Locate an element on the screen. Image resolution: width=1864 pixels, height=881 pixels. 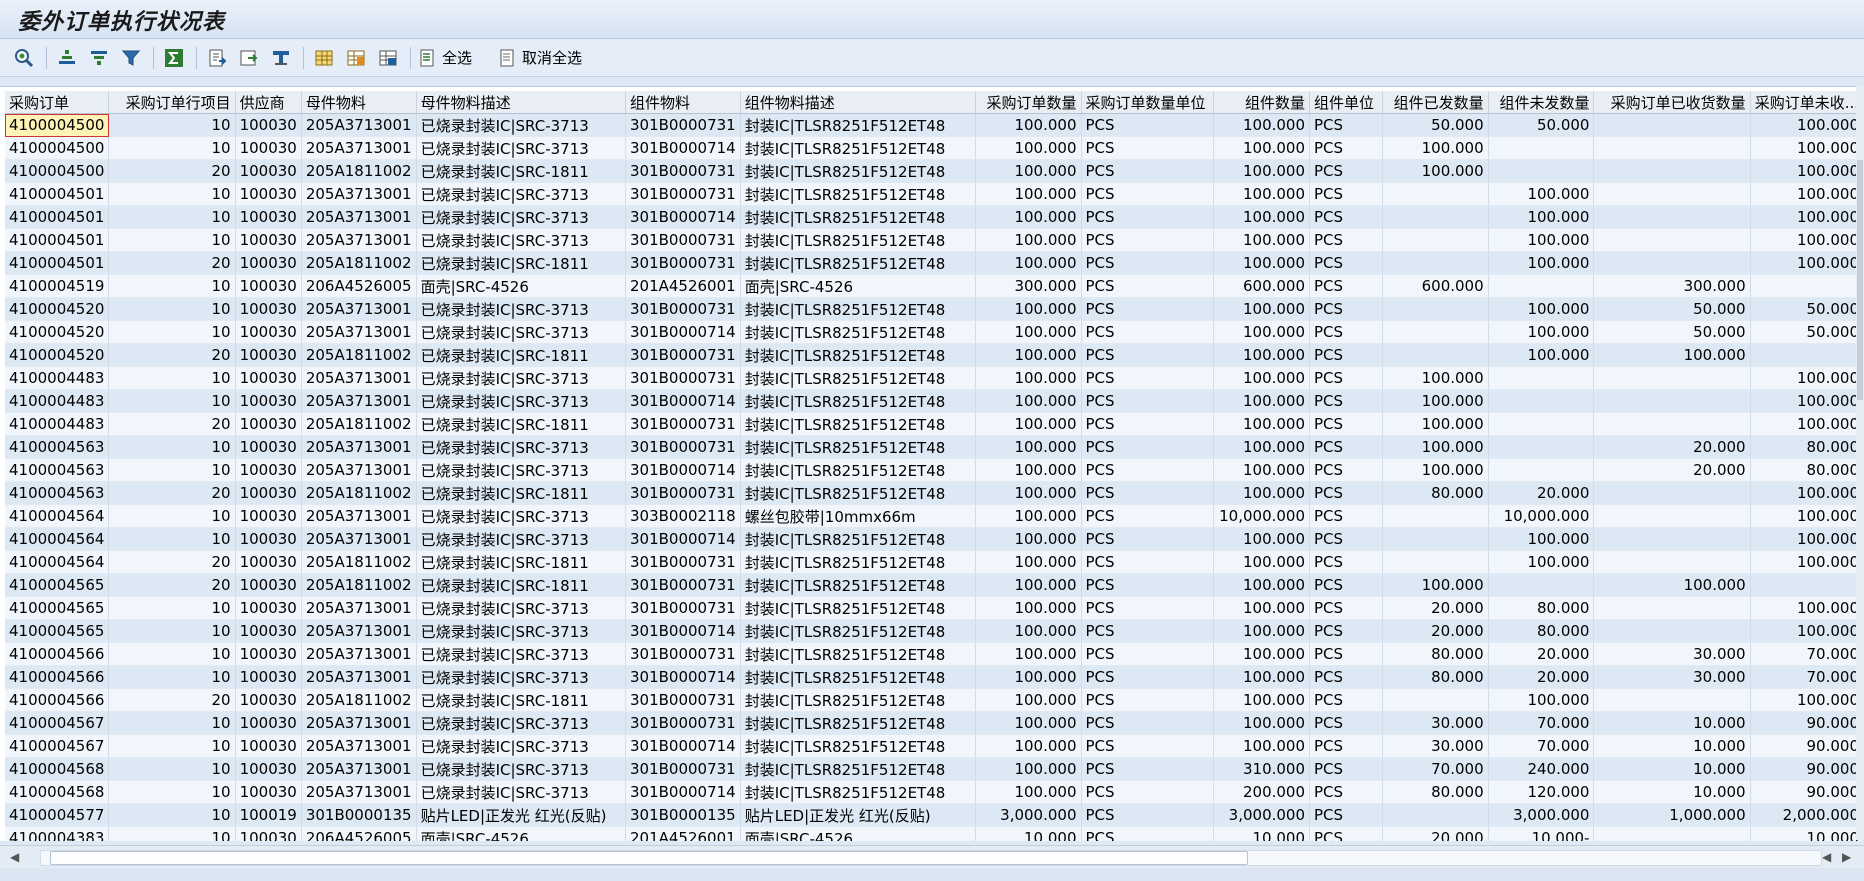
table-cell: 10.000- is located at coordinates (1541, 833).